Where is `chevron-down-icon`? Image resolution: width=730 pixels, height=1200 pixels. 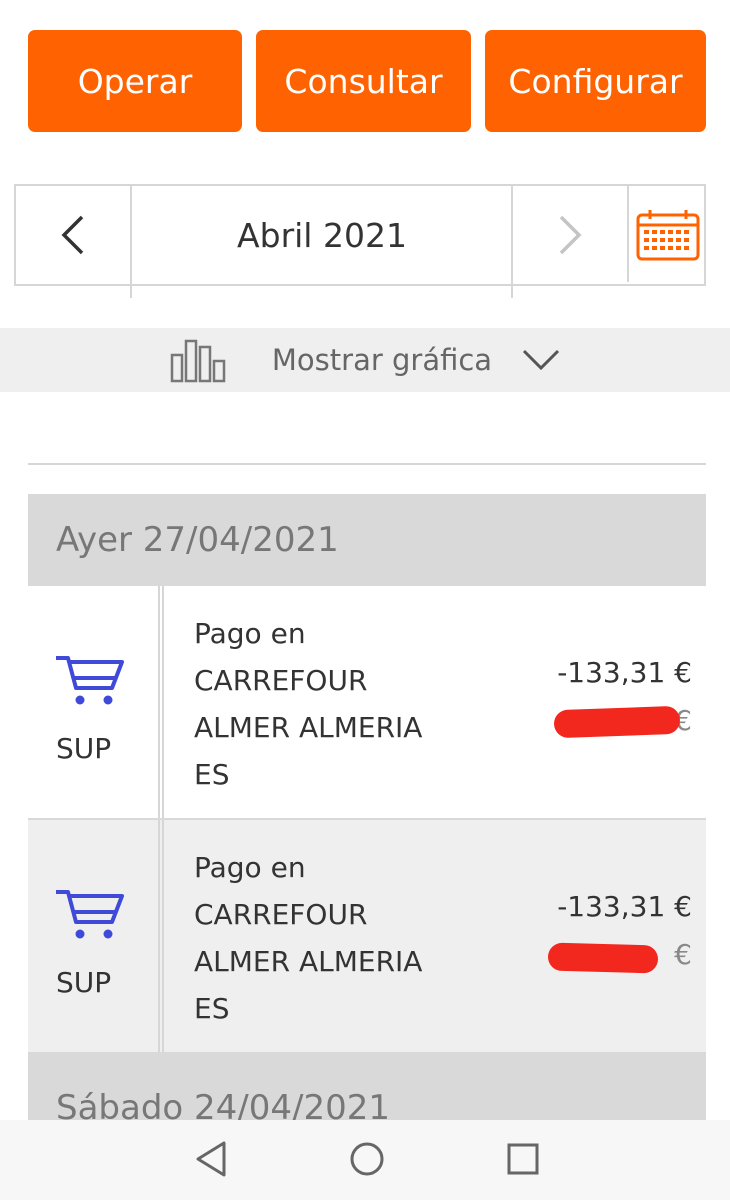
chevron-down-icon is located at coordinates (541, 360).